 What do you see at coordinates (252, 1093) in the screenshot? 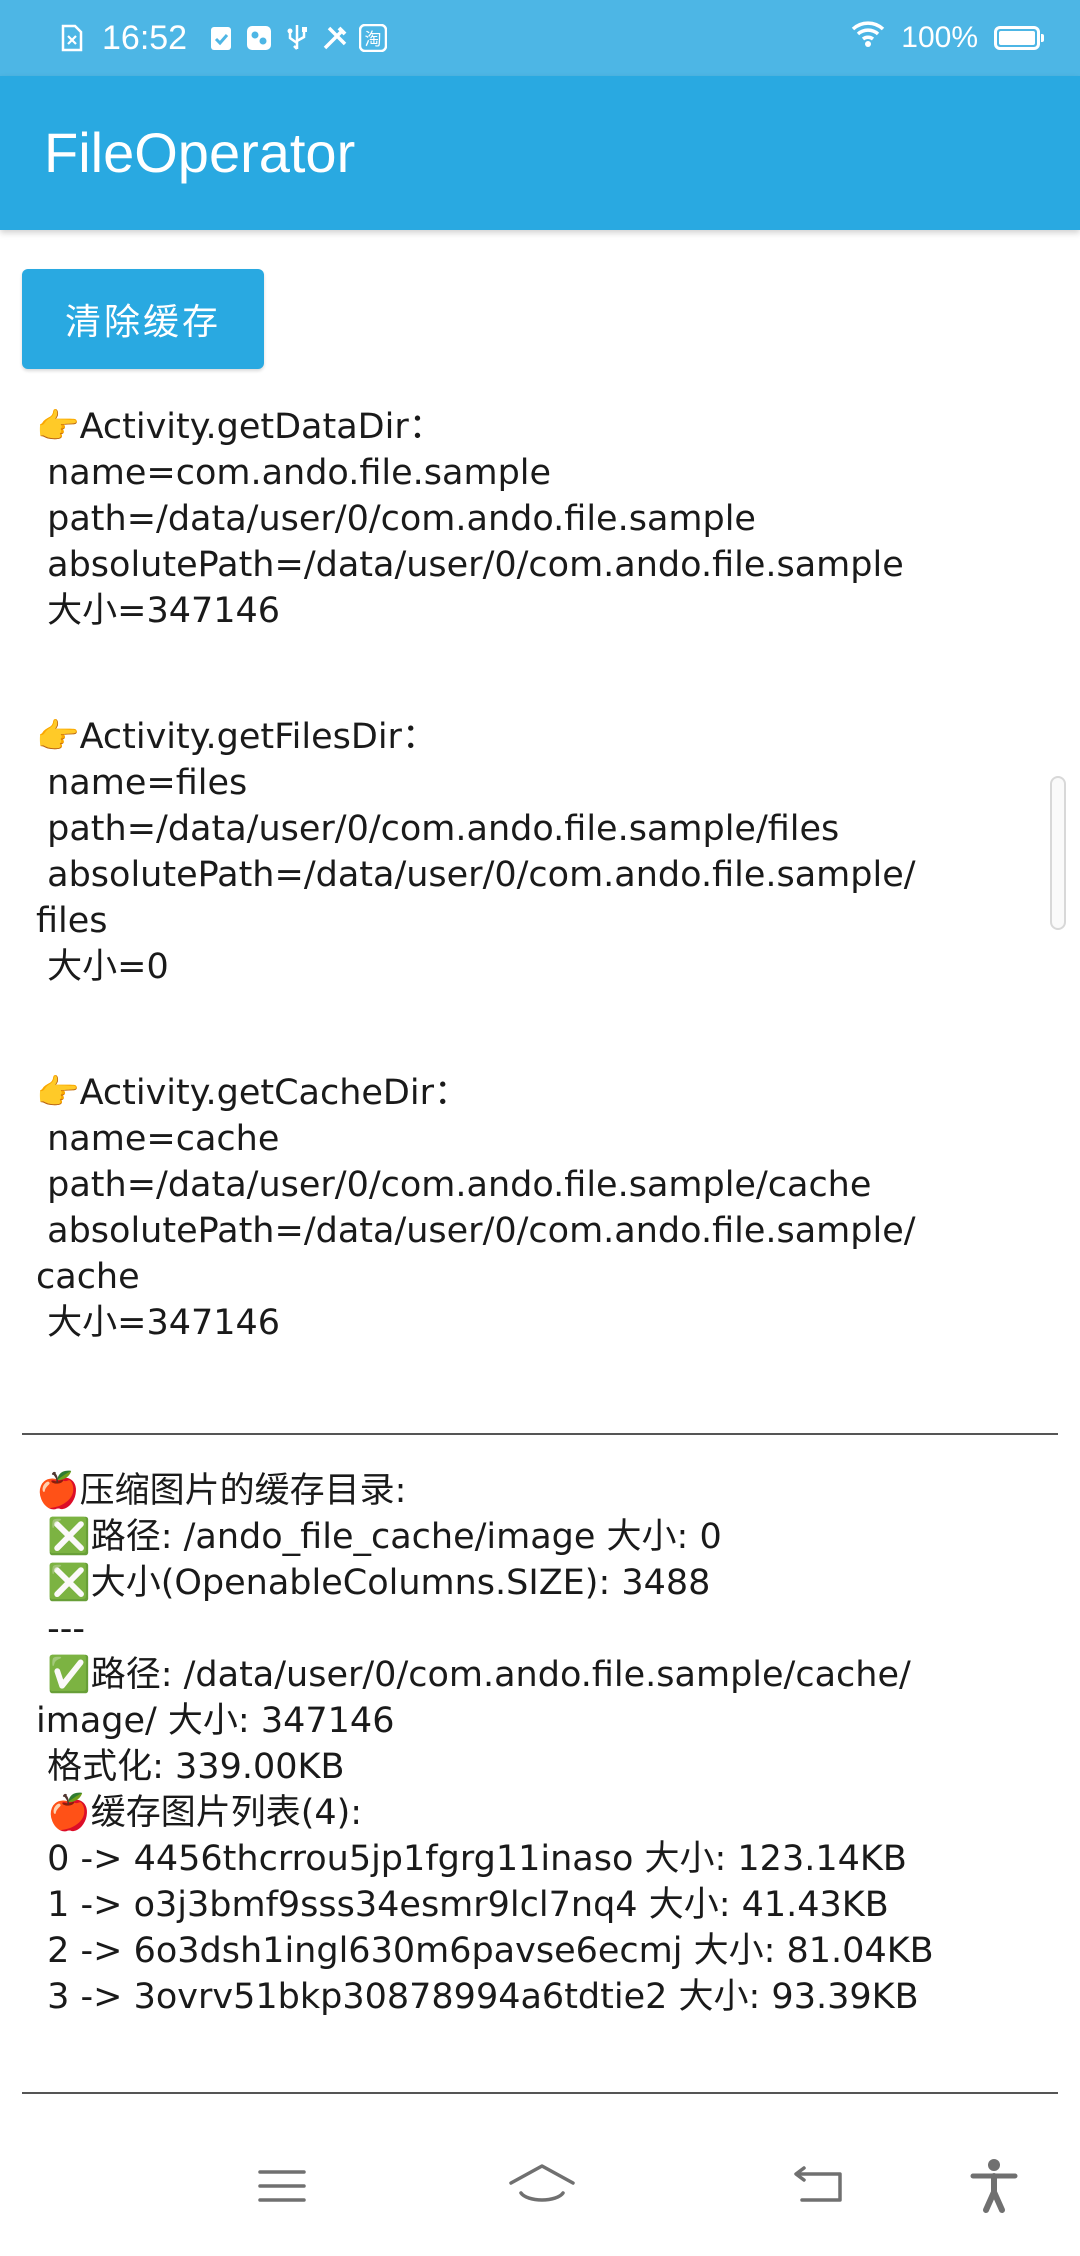
I see `cache-dir-heading: 👉Activity.getCacheDir：` at bounding box center [252, 1093].